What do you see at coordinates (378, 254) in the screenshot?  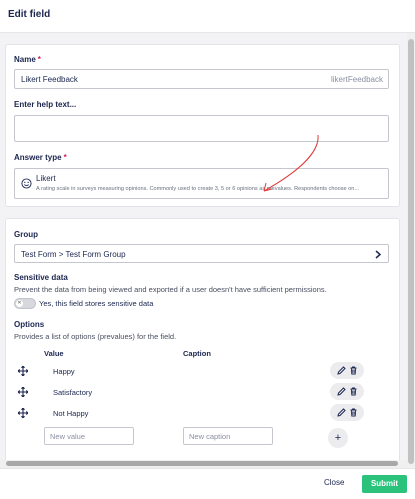 I see `chevron-right-icon` at bounding box center [378, 254].